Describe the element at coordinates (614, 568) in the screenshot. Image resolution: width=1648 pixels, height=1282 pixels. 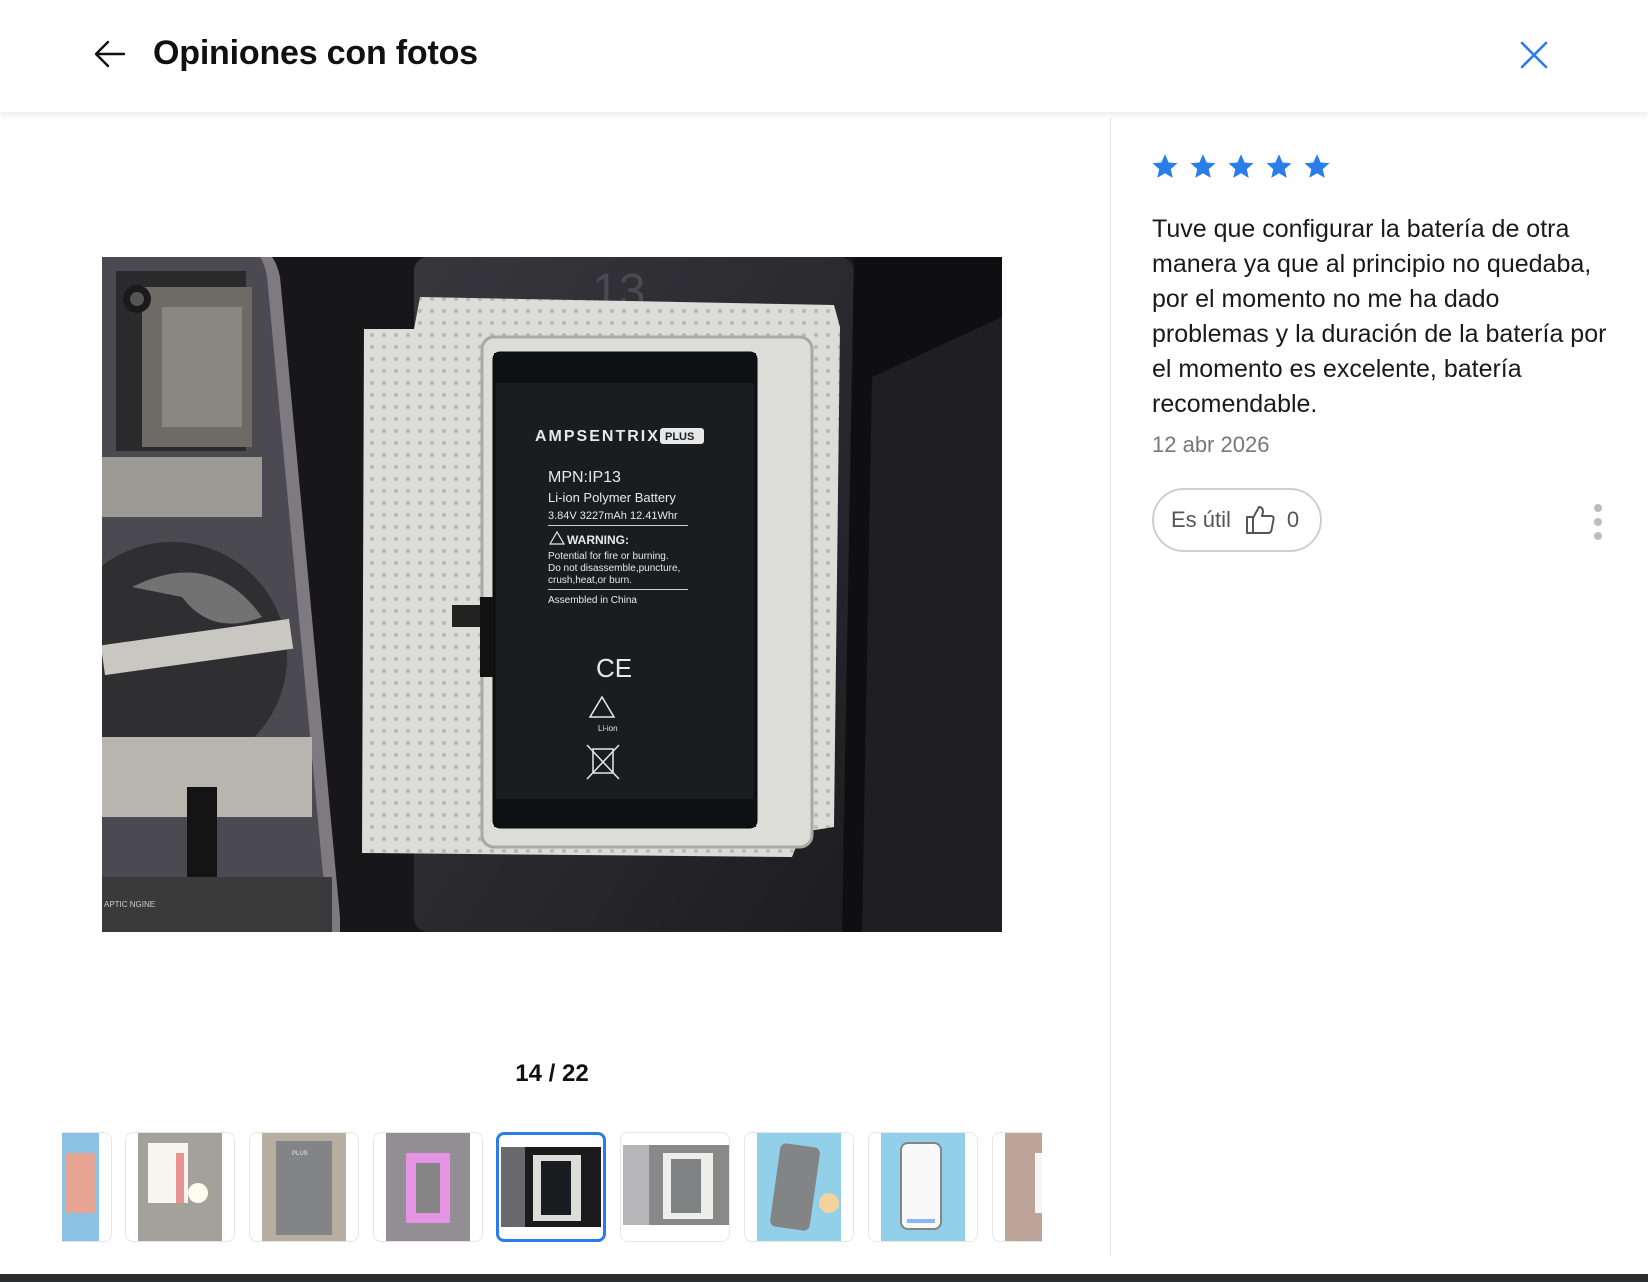
I see `battery-warning-line2-text: Do not disassemble,puncture,` at that location.